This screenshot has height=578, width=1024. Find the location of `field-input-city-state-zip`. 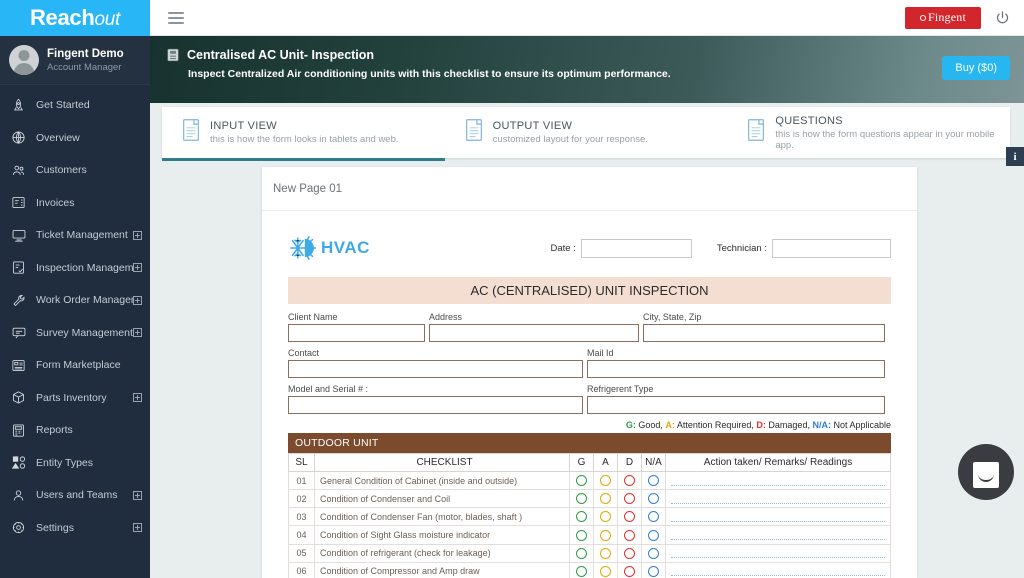

field-input-city-state-zip is located at coordinates (764, 333).